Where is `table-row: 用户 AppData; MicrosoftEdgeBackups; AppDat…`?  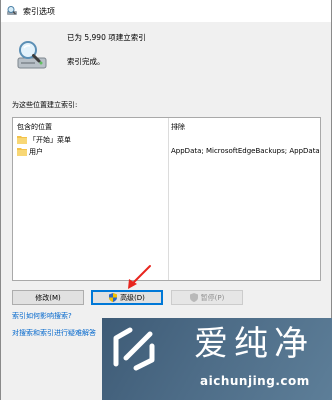 table-row: 用户 AppData; MicrosoftEdgeBackups; AppDat… is located at coordinates (168, 152).